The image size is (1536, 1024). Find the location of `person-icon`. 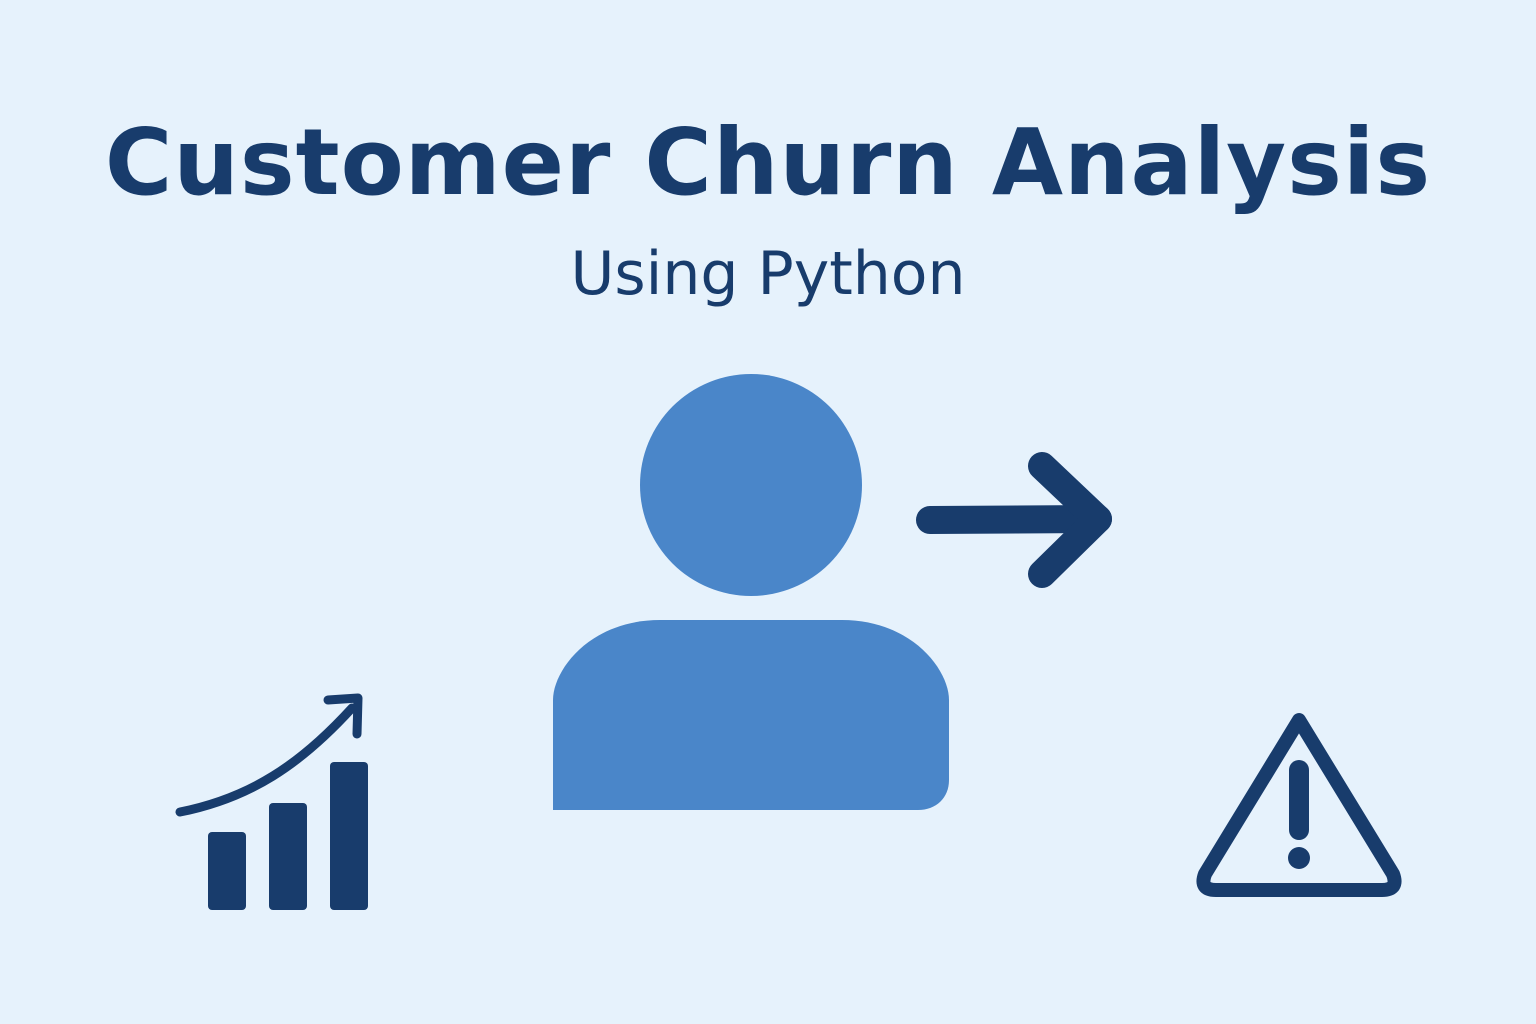

person-icon is located at coordinates (751, 592).